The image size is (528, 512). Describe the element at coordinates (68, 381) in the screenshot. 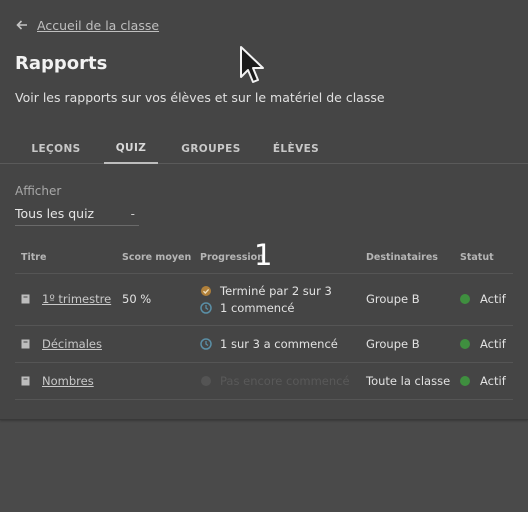

I see `quiz-title-link: Nombres` at that location.